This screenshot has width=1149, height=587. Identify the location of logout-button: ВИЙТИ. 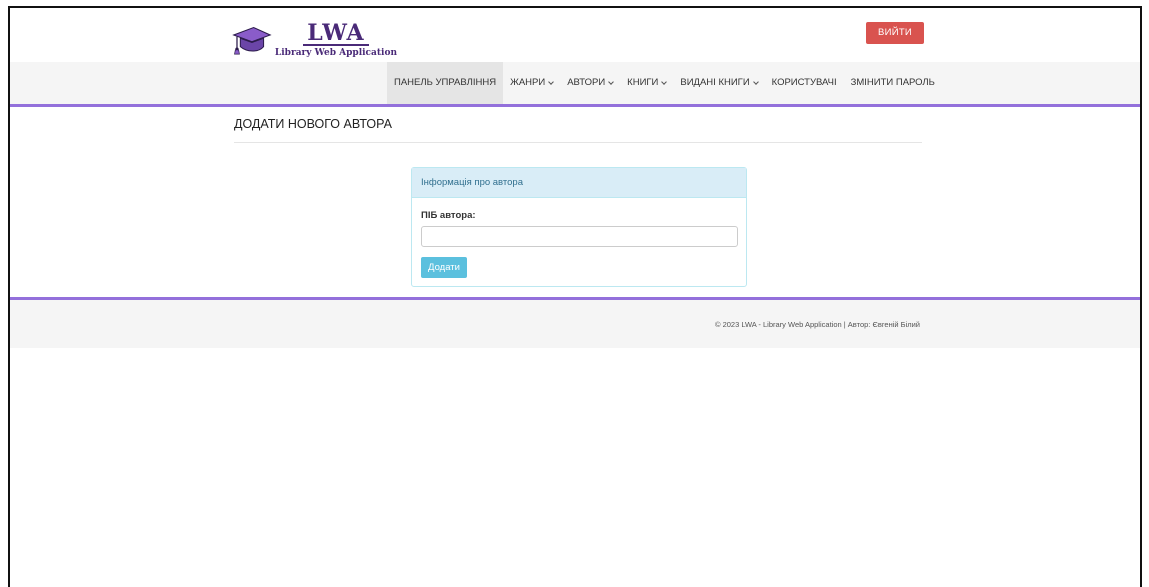
(895, 33).